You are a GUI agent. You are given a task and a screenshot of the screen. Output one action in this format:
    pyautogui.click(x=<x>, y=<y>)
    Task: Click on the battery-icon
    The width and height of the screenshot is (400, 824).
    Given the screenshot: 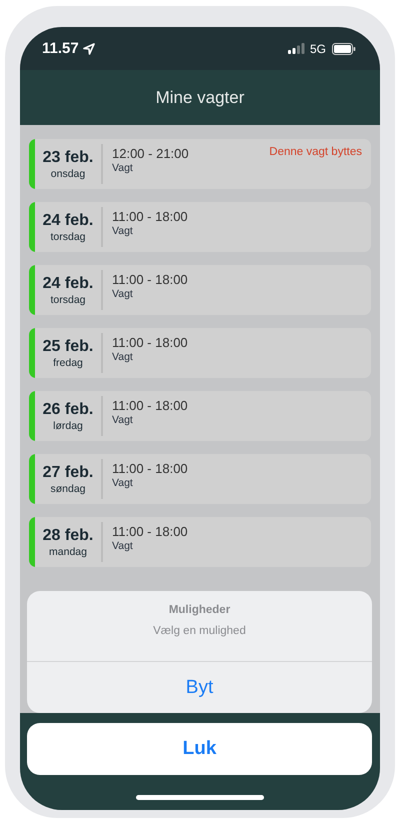 What is the action you would take?
    pyautogui.click(x=344, y=48)
    